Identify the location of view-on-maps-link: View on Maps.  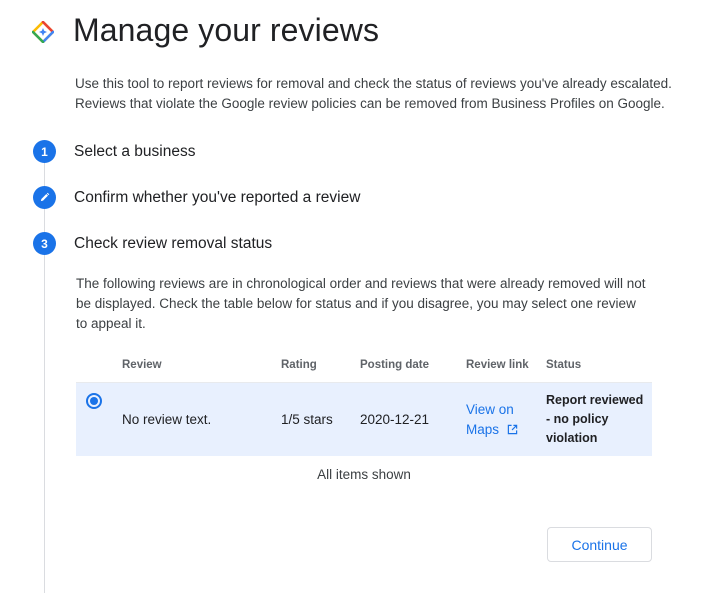
(506, 420).